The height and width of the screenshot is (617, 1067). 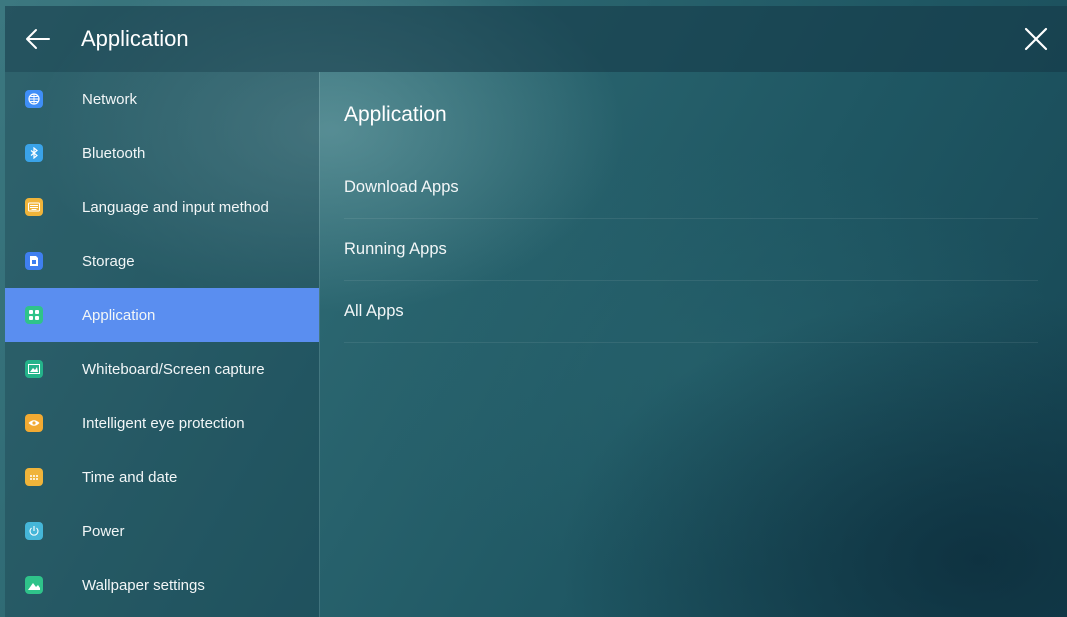 What do you see at coordinates (395, 114) in the screenshot?
I see `section-title: Application` at bounding box center [395, 114].